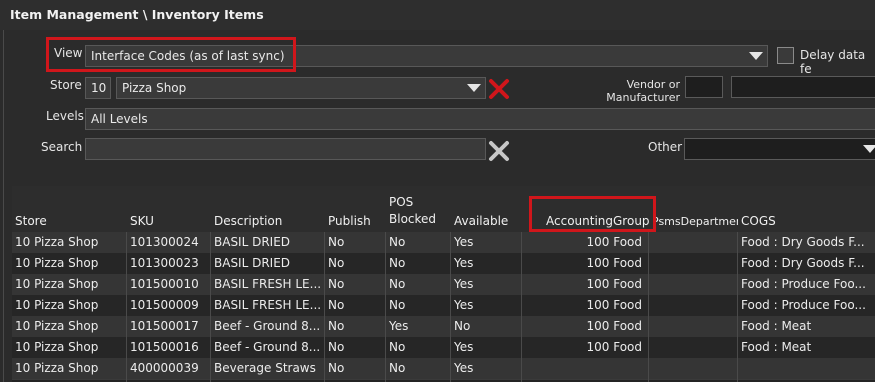 The height and width of the screenshot is (382, 875). Describe the element at coordinates (66, 85) in the screenshot. I see `store-label: Store` at that location.